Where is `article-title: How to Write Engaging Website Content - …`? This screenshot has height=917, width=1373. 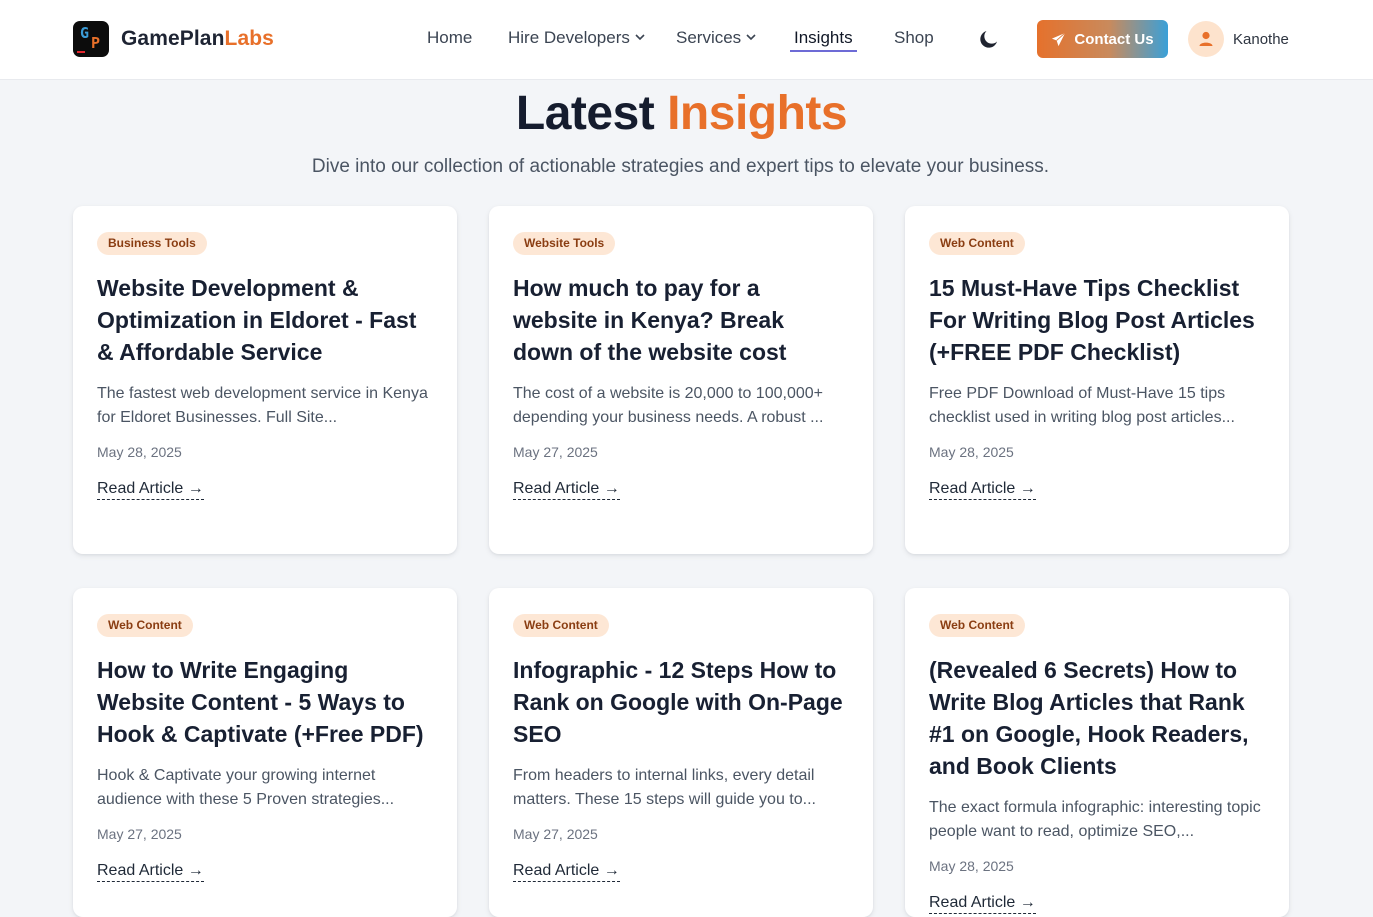 article-title: How to Write Engaging Website Content - … is located at coordinates (265, 702).